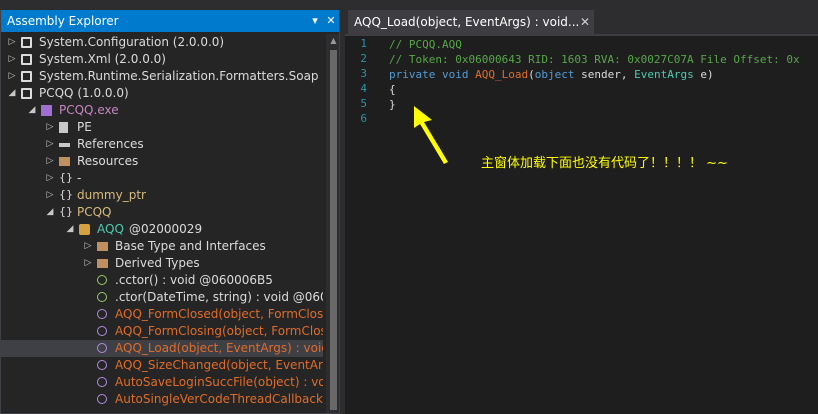 The height and width of the screenshot is (414, 818). Describe the element at coordinates (502, 74) in the screenshot. I see `method-name: AQQ_Load` at that location.